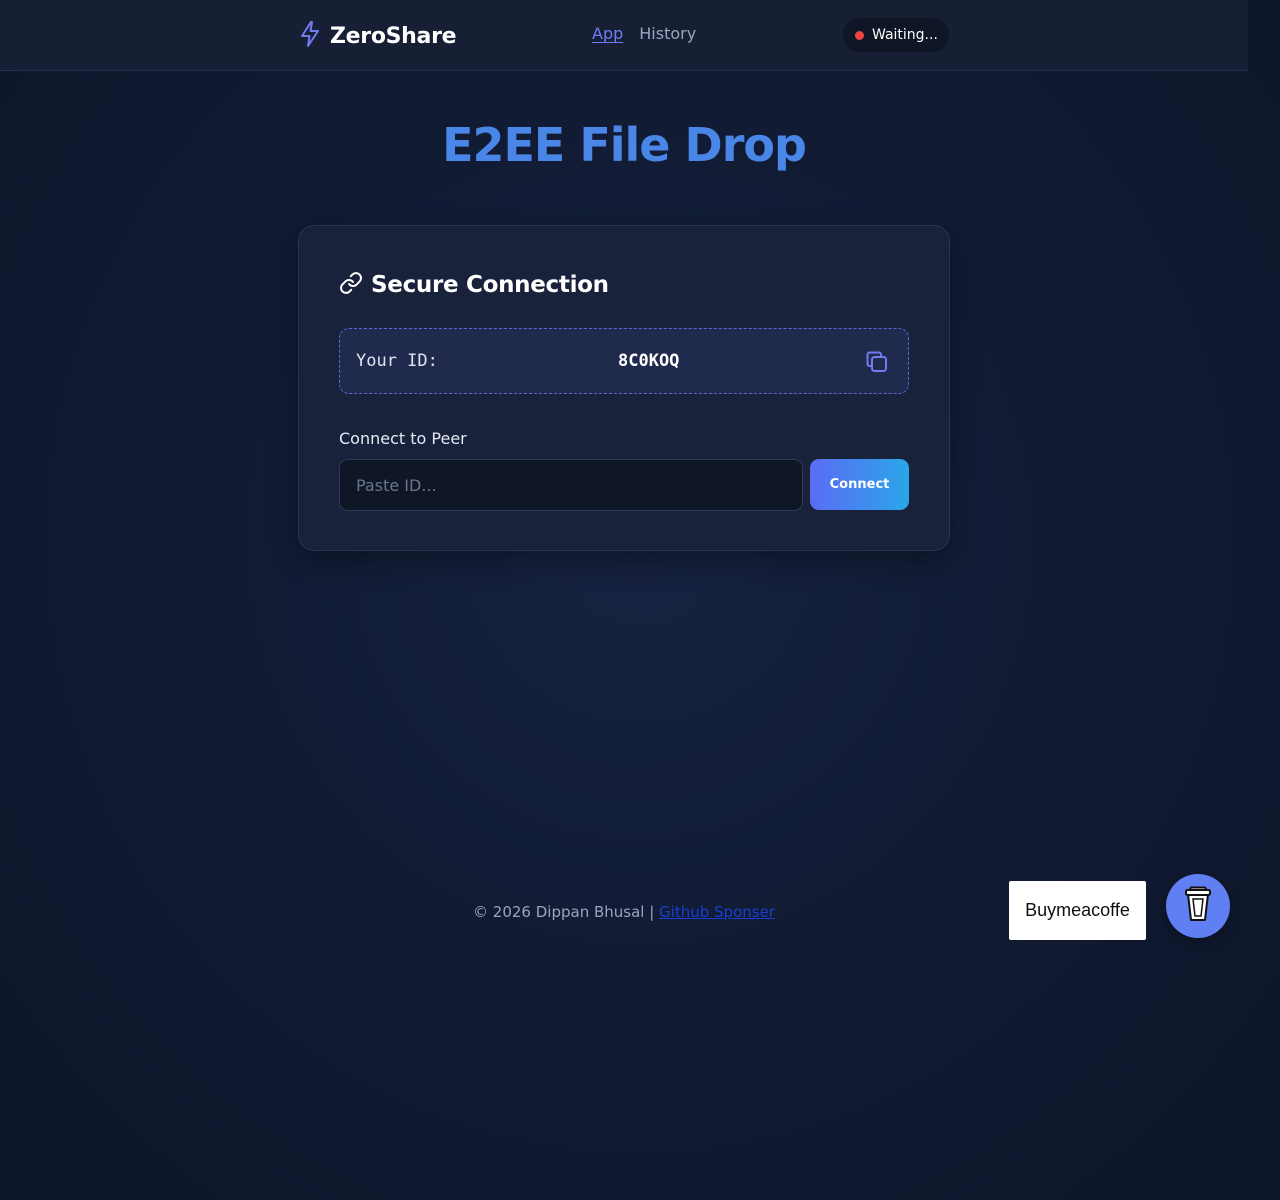 This screenshot has height=1200, width=1280. What do you see at coordinates (717, 912) in the screenshot?
I see `github-sponsor-link: Github Sponser` at bounding box center [717, 912].